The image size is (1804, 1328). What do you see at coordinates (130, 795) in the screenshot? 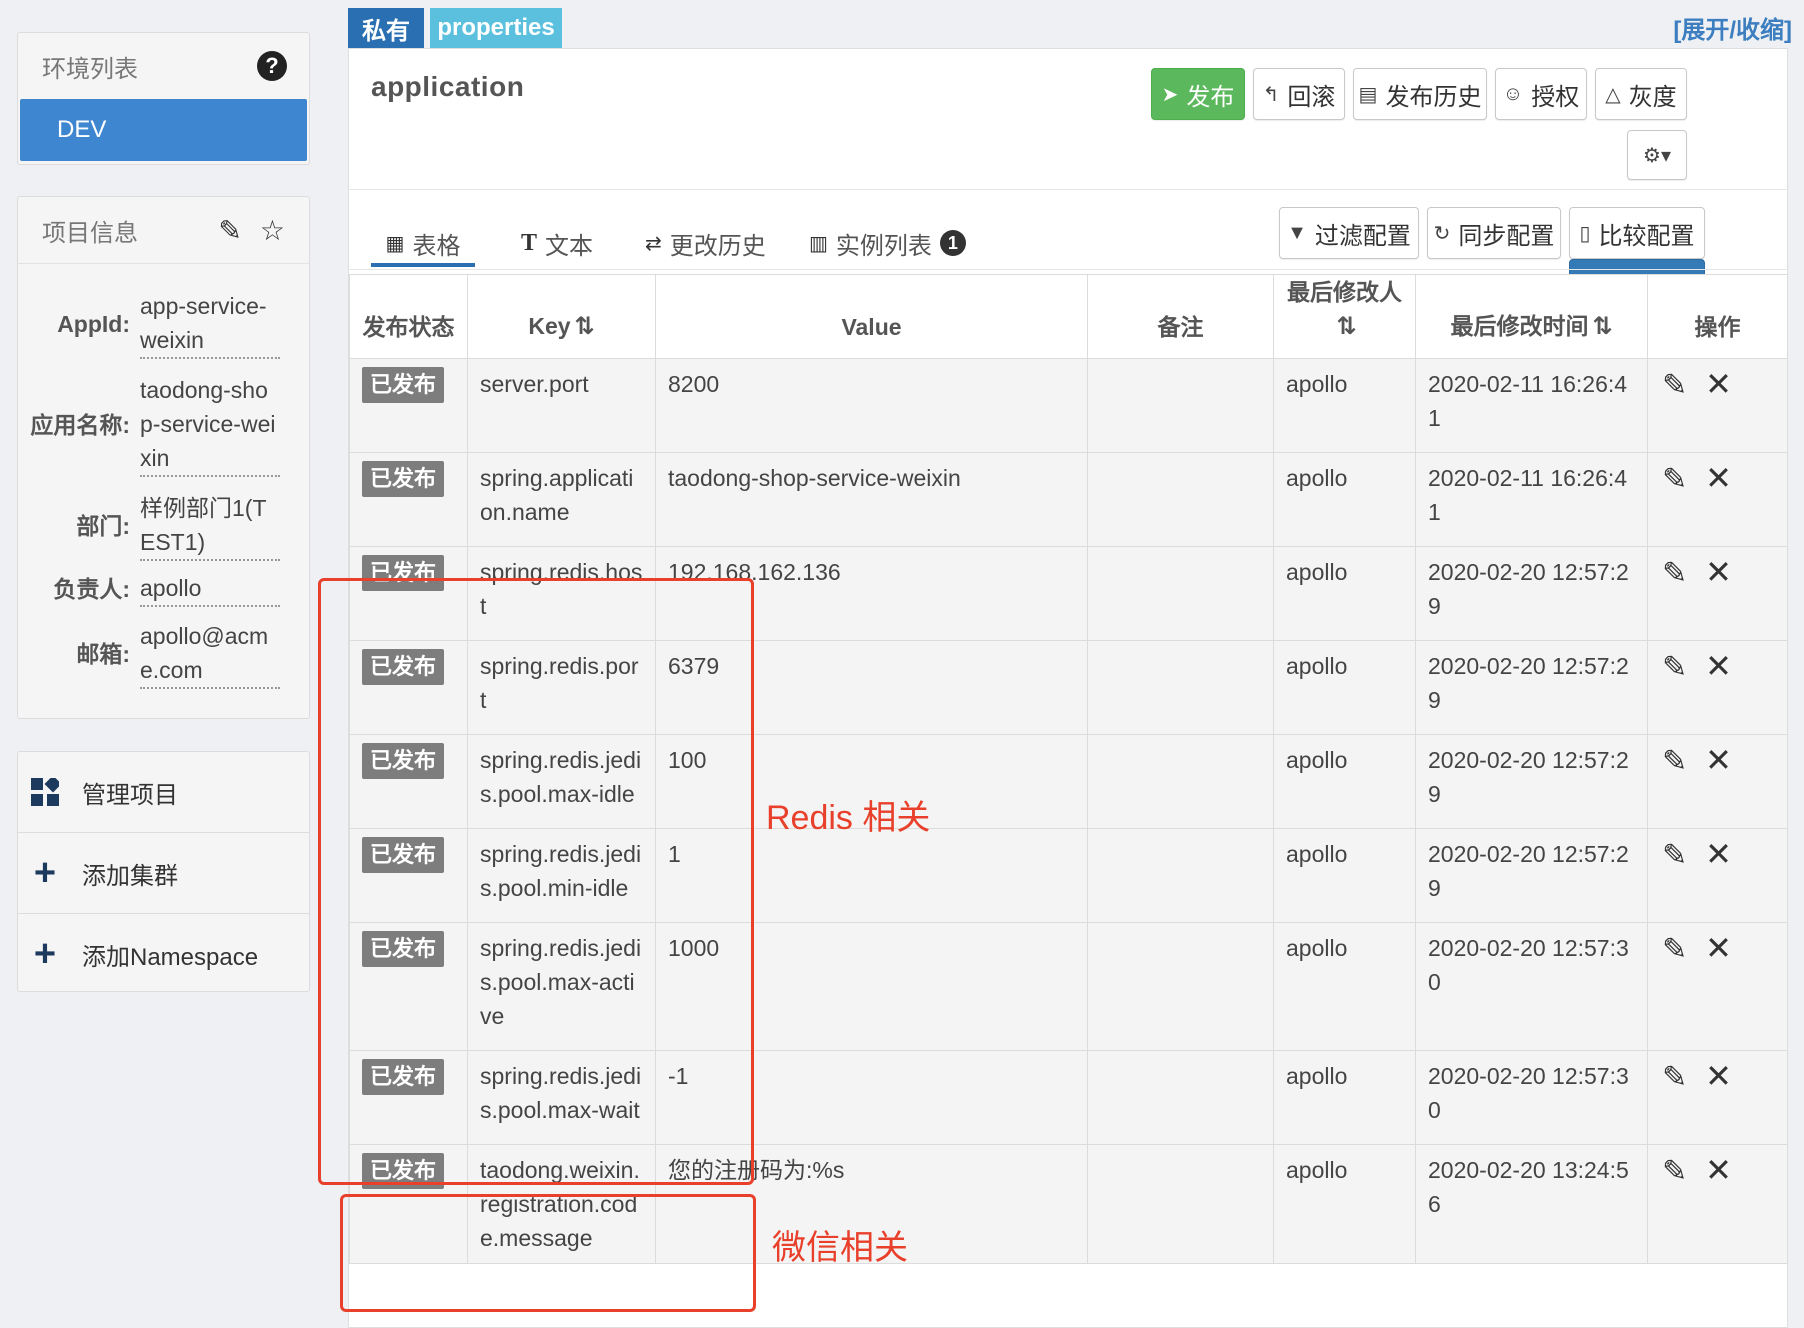
I see `nav-label: 管理项目` at bounding box center [130, 795].